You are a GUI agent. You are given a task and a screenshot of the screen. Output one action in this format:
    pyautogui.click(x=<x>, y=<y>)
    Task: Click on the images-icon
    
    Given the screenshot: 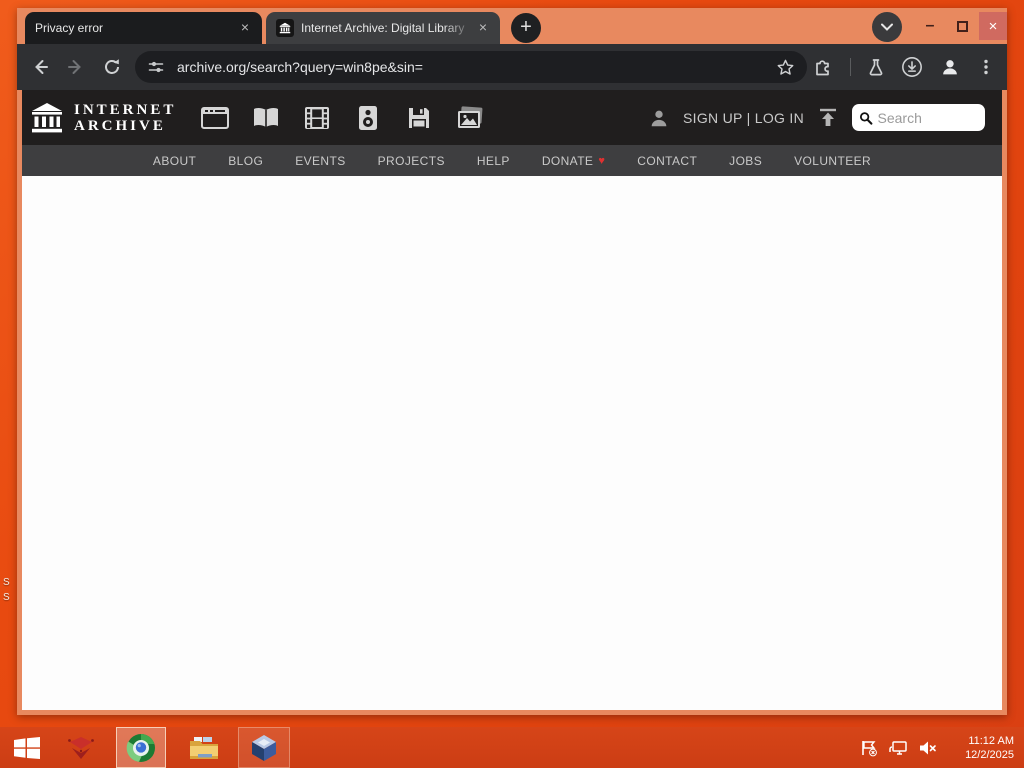 What is the action you would take?
    pyautogui.click(x=470, y=117)
    